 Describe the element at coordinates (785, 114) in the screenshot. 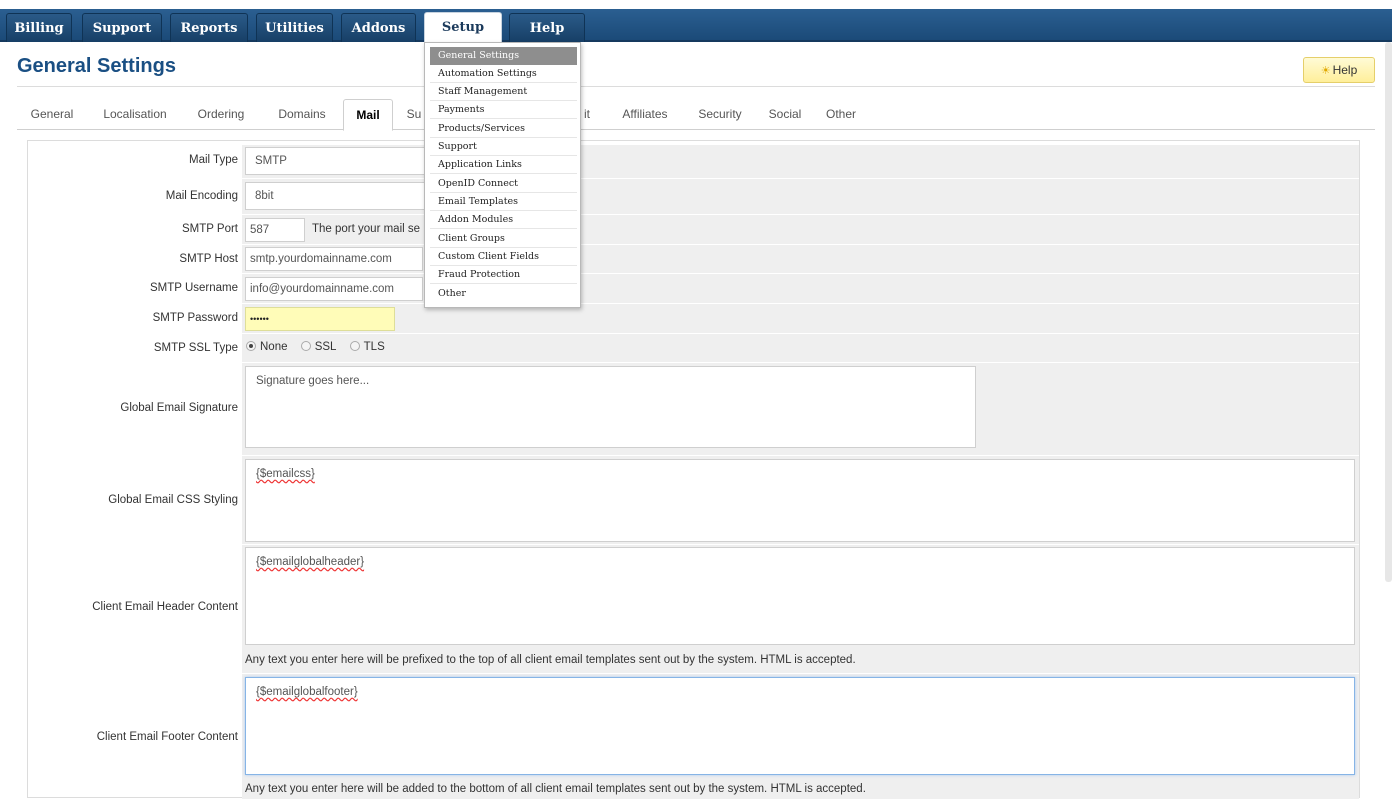

I see `tab-social: Social` at that location.